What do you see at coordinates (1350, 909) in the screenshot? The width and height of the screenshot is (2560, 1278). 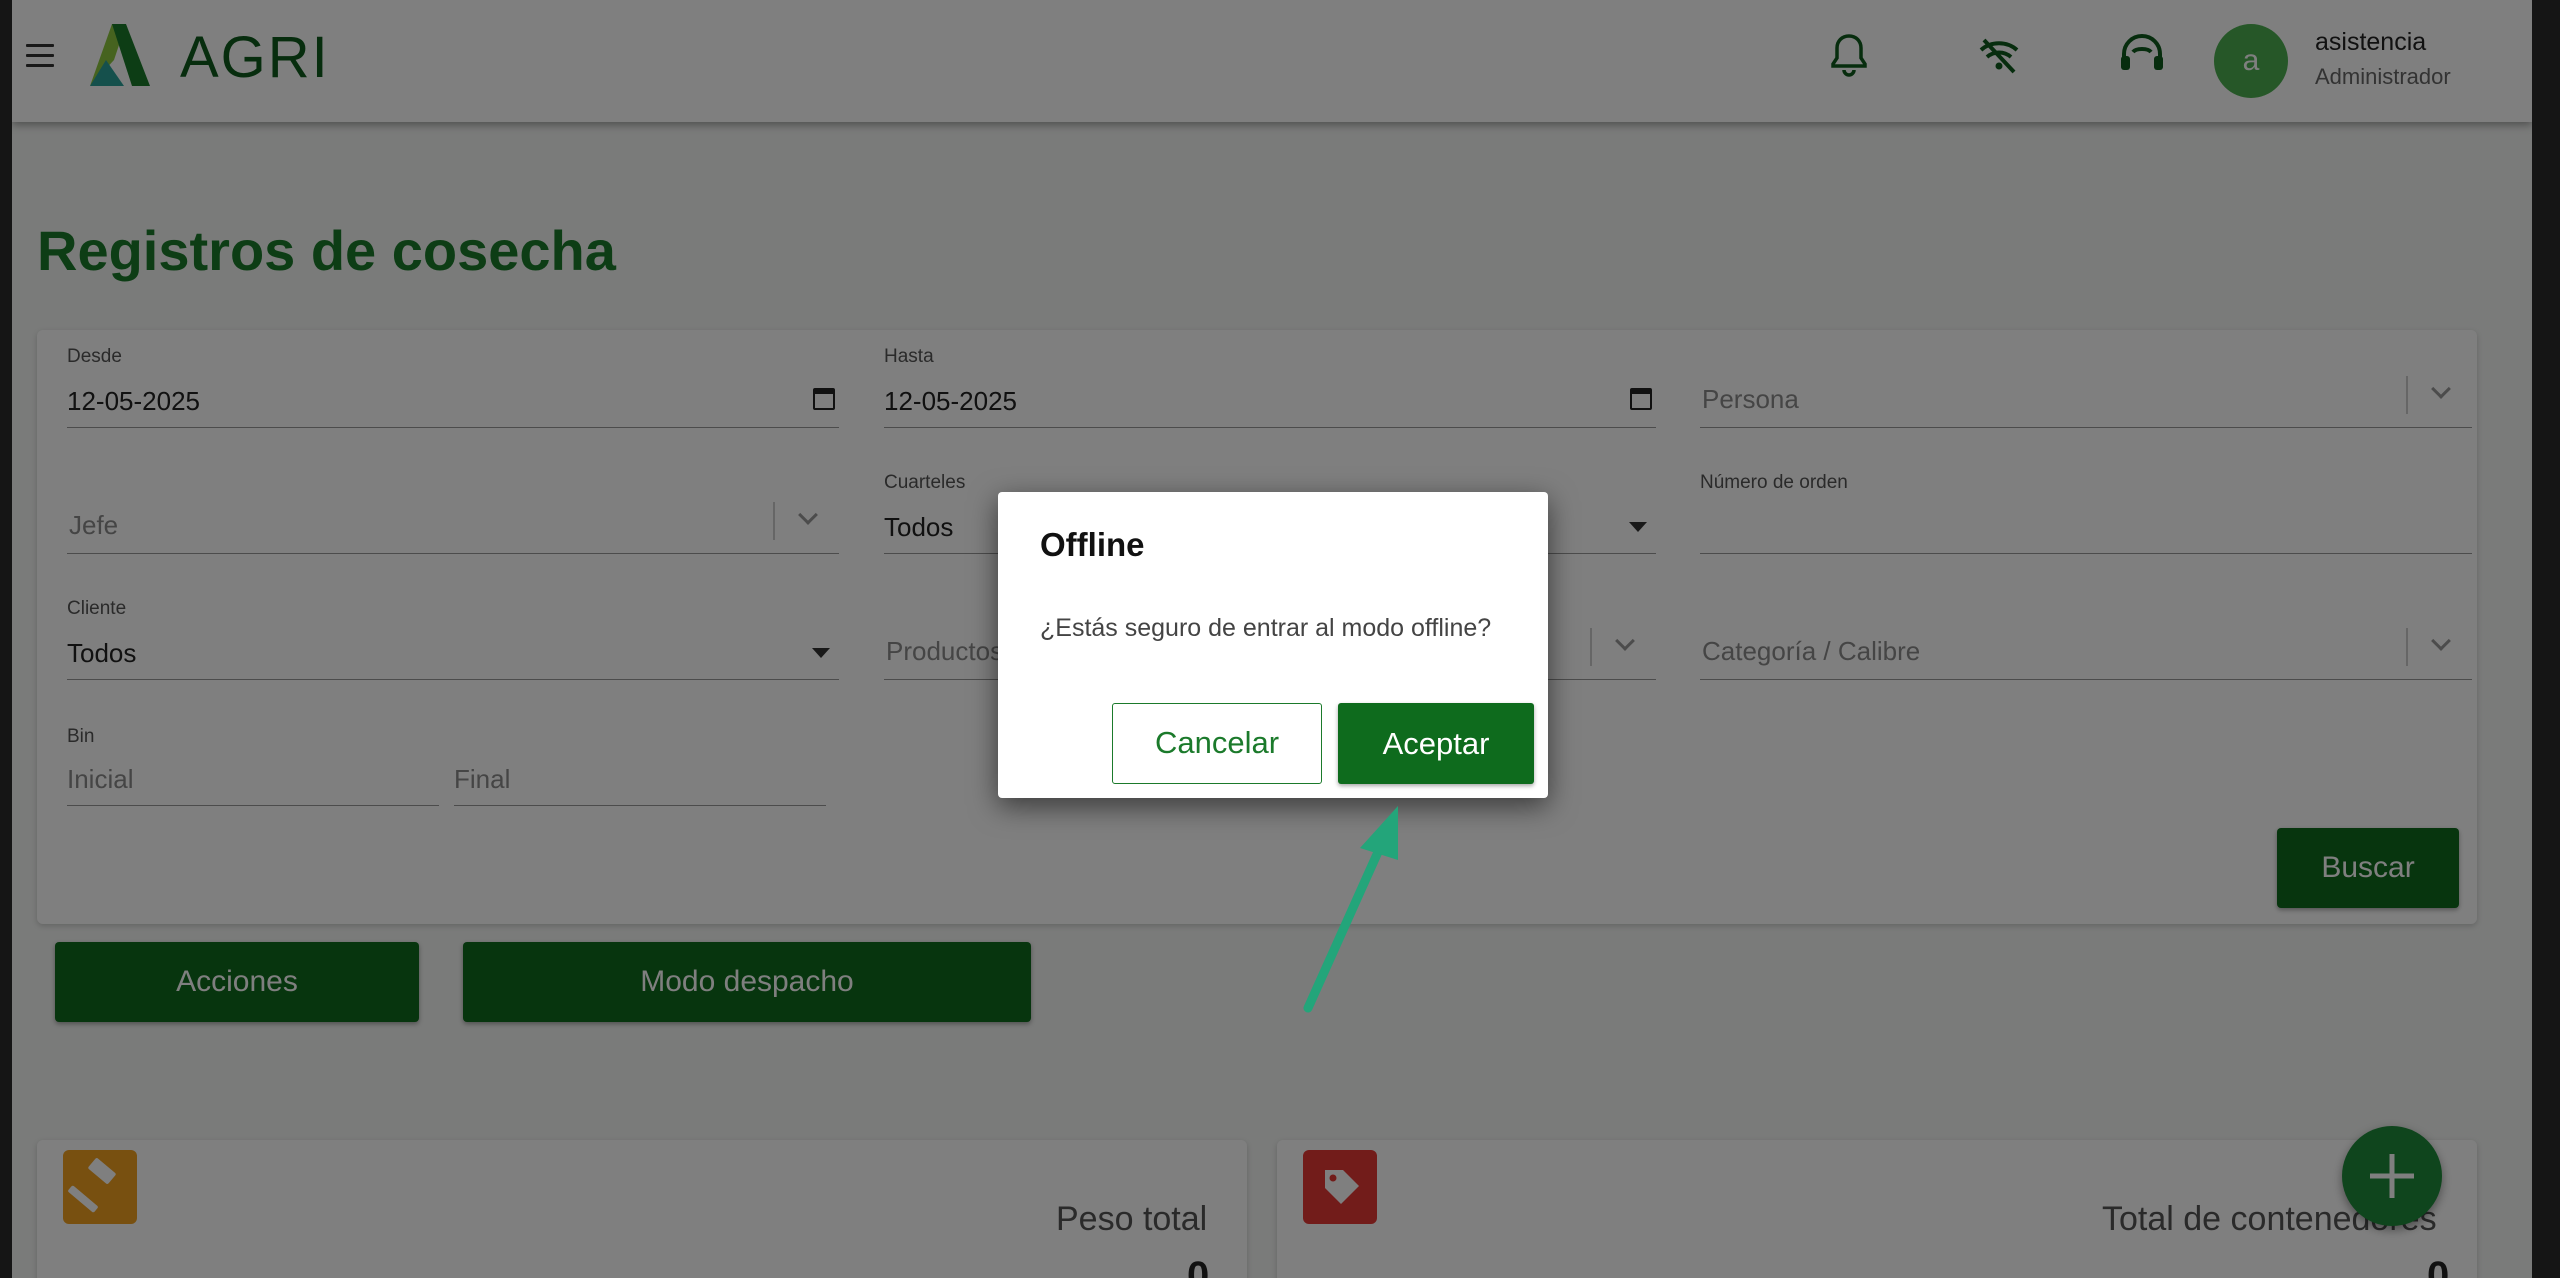 I see `annotation-arrow-icon` at bounding box center [1350, 909].